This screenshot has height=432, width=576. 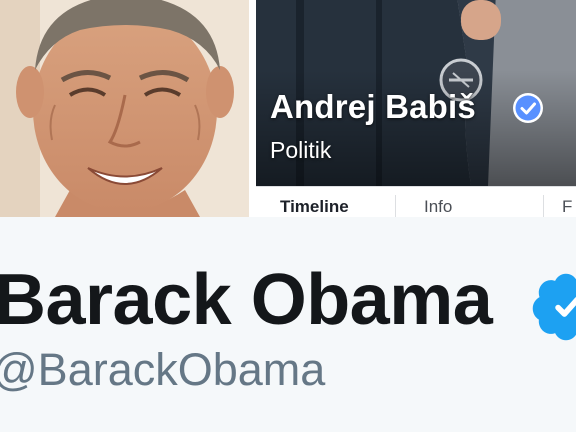 I want to click on profile-tab-bar: Timeline Info F, so click(x=416, y=201).